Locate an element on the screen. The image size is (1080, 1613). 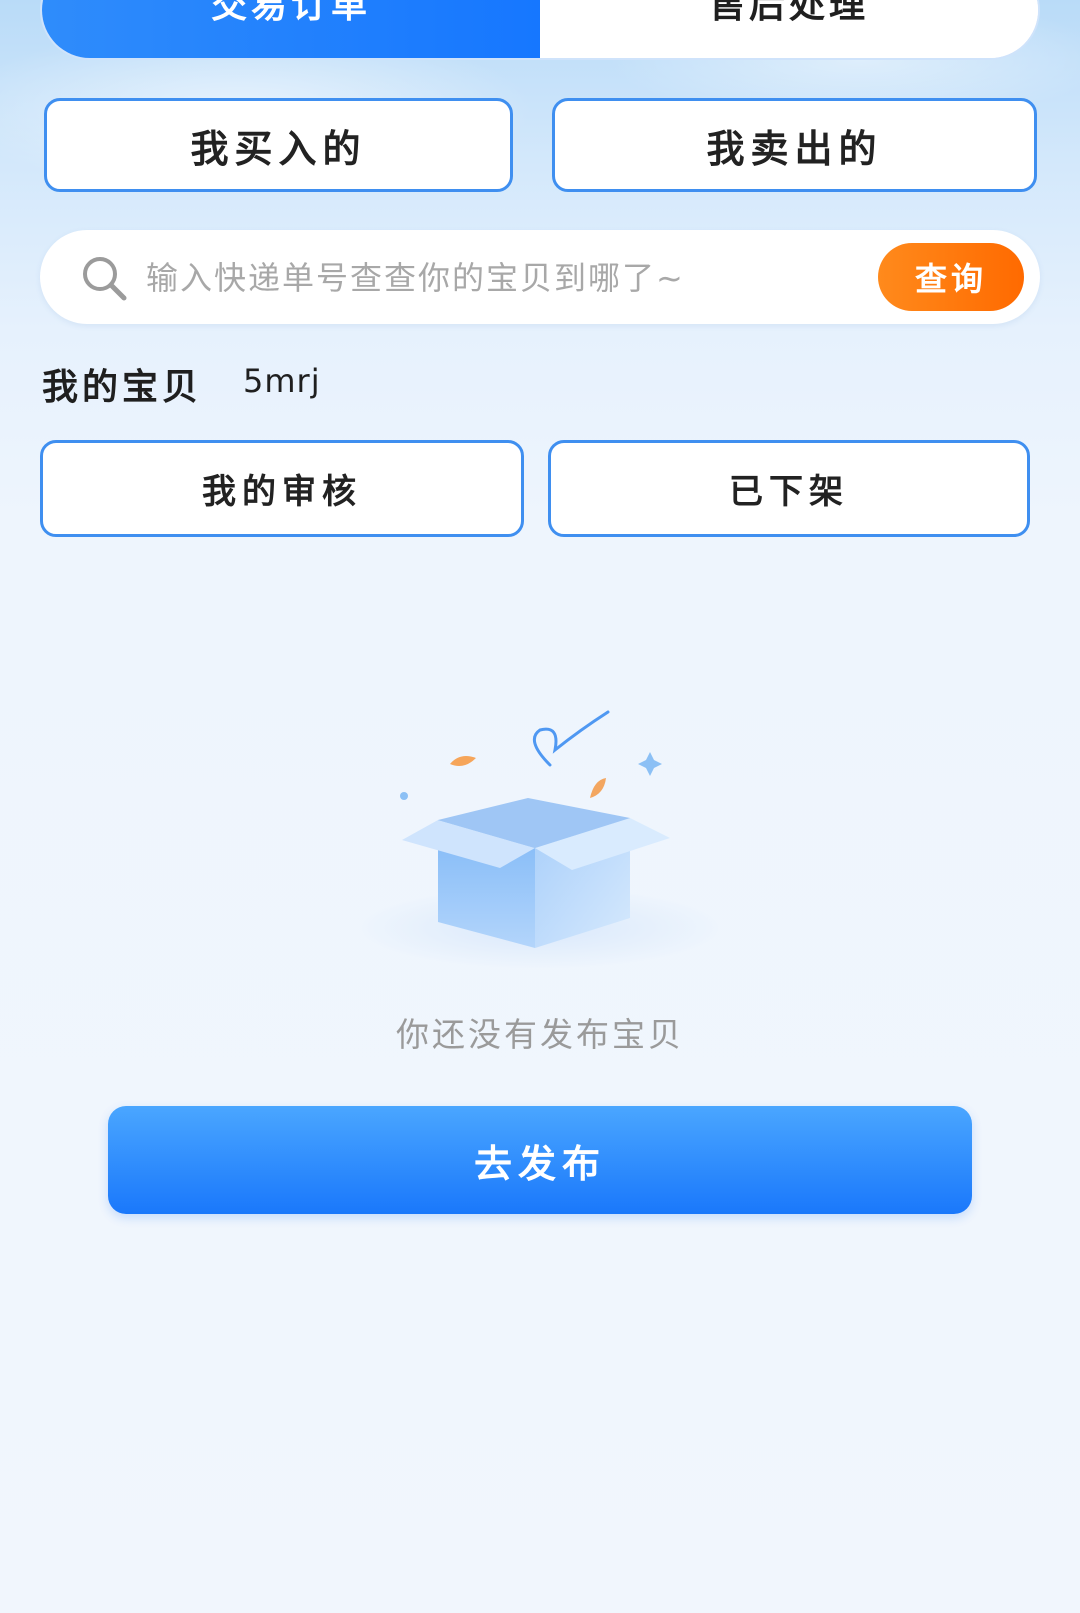
tracking-search-bar: 查询 is located at coordinates (540, 277).